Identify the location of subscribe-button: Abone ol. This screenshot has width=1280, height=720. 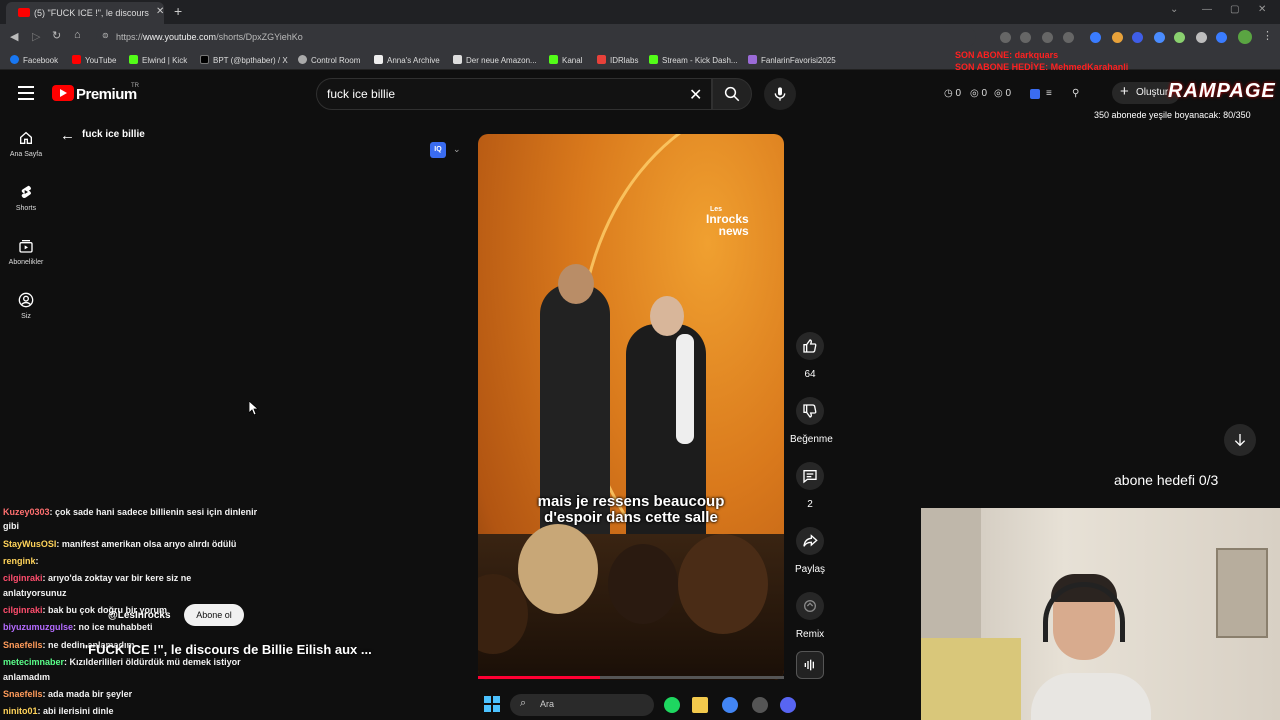
(214, 615).